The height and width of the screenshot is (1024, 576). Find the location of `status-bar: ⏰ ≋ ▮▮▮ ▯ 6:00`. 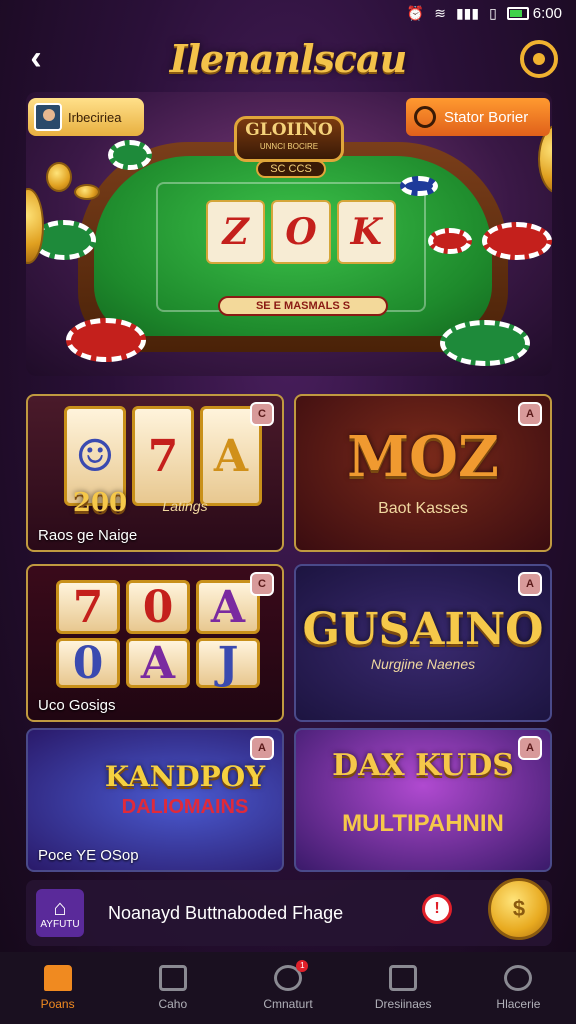

status-bar: ⏰ ≋ ▮▮▮ ▯ 6:00 is located at coordinates (288, 13).